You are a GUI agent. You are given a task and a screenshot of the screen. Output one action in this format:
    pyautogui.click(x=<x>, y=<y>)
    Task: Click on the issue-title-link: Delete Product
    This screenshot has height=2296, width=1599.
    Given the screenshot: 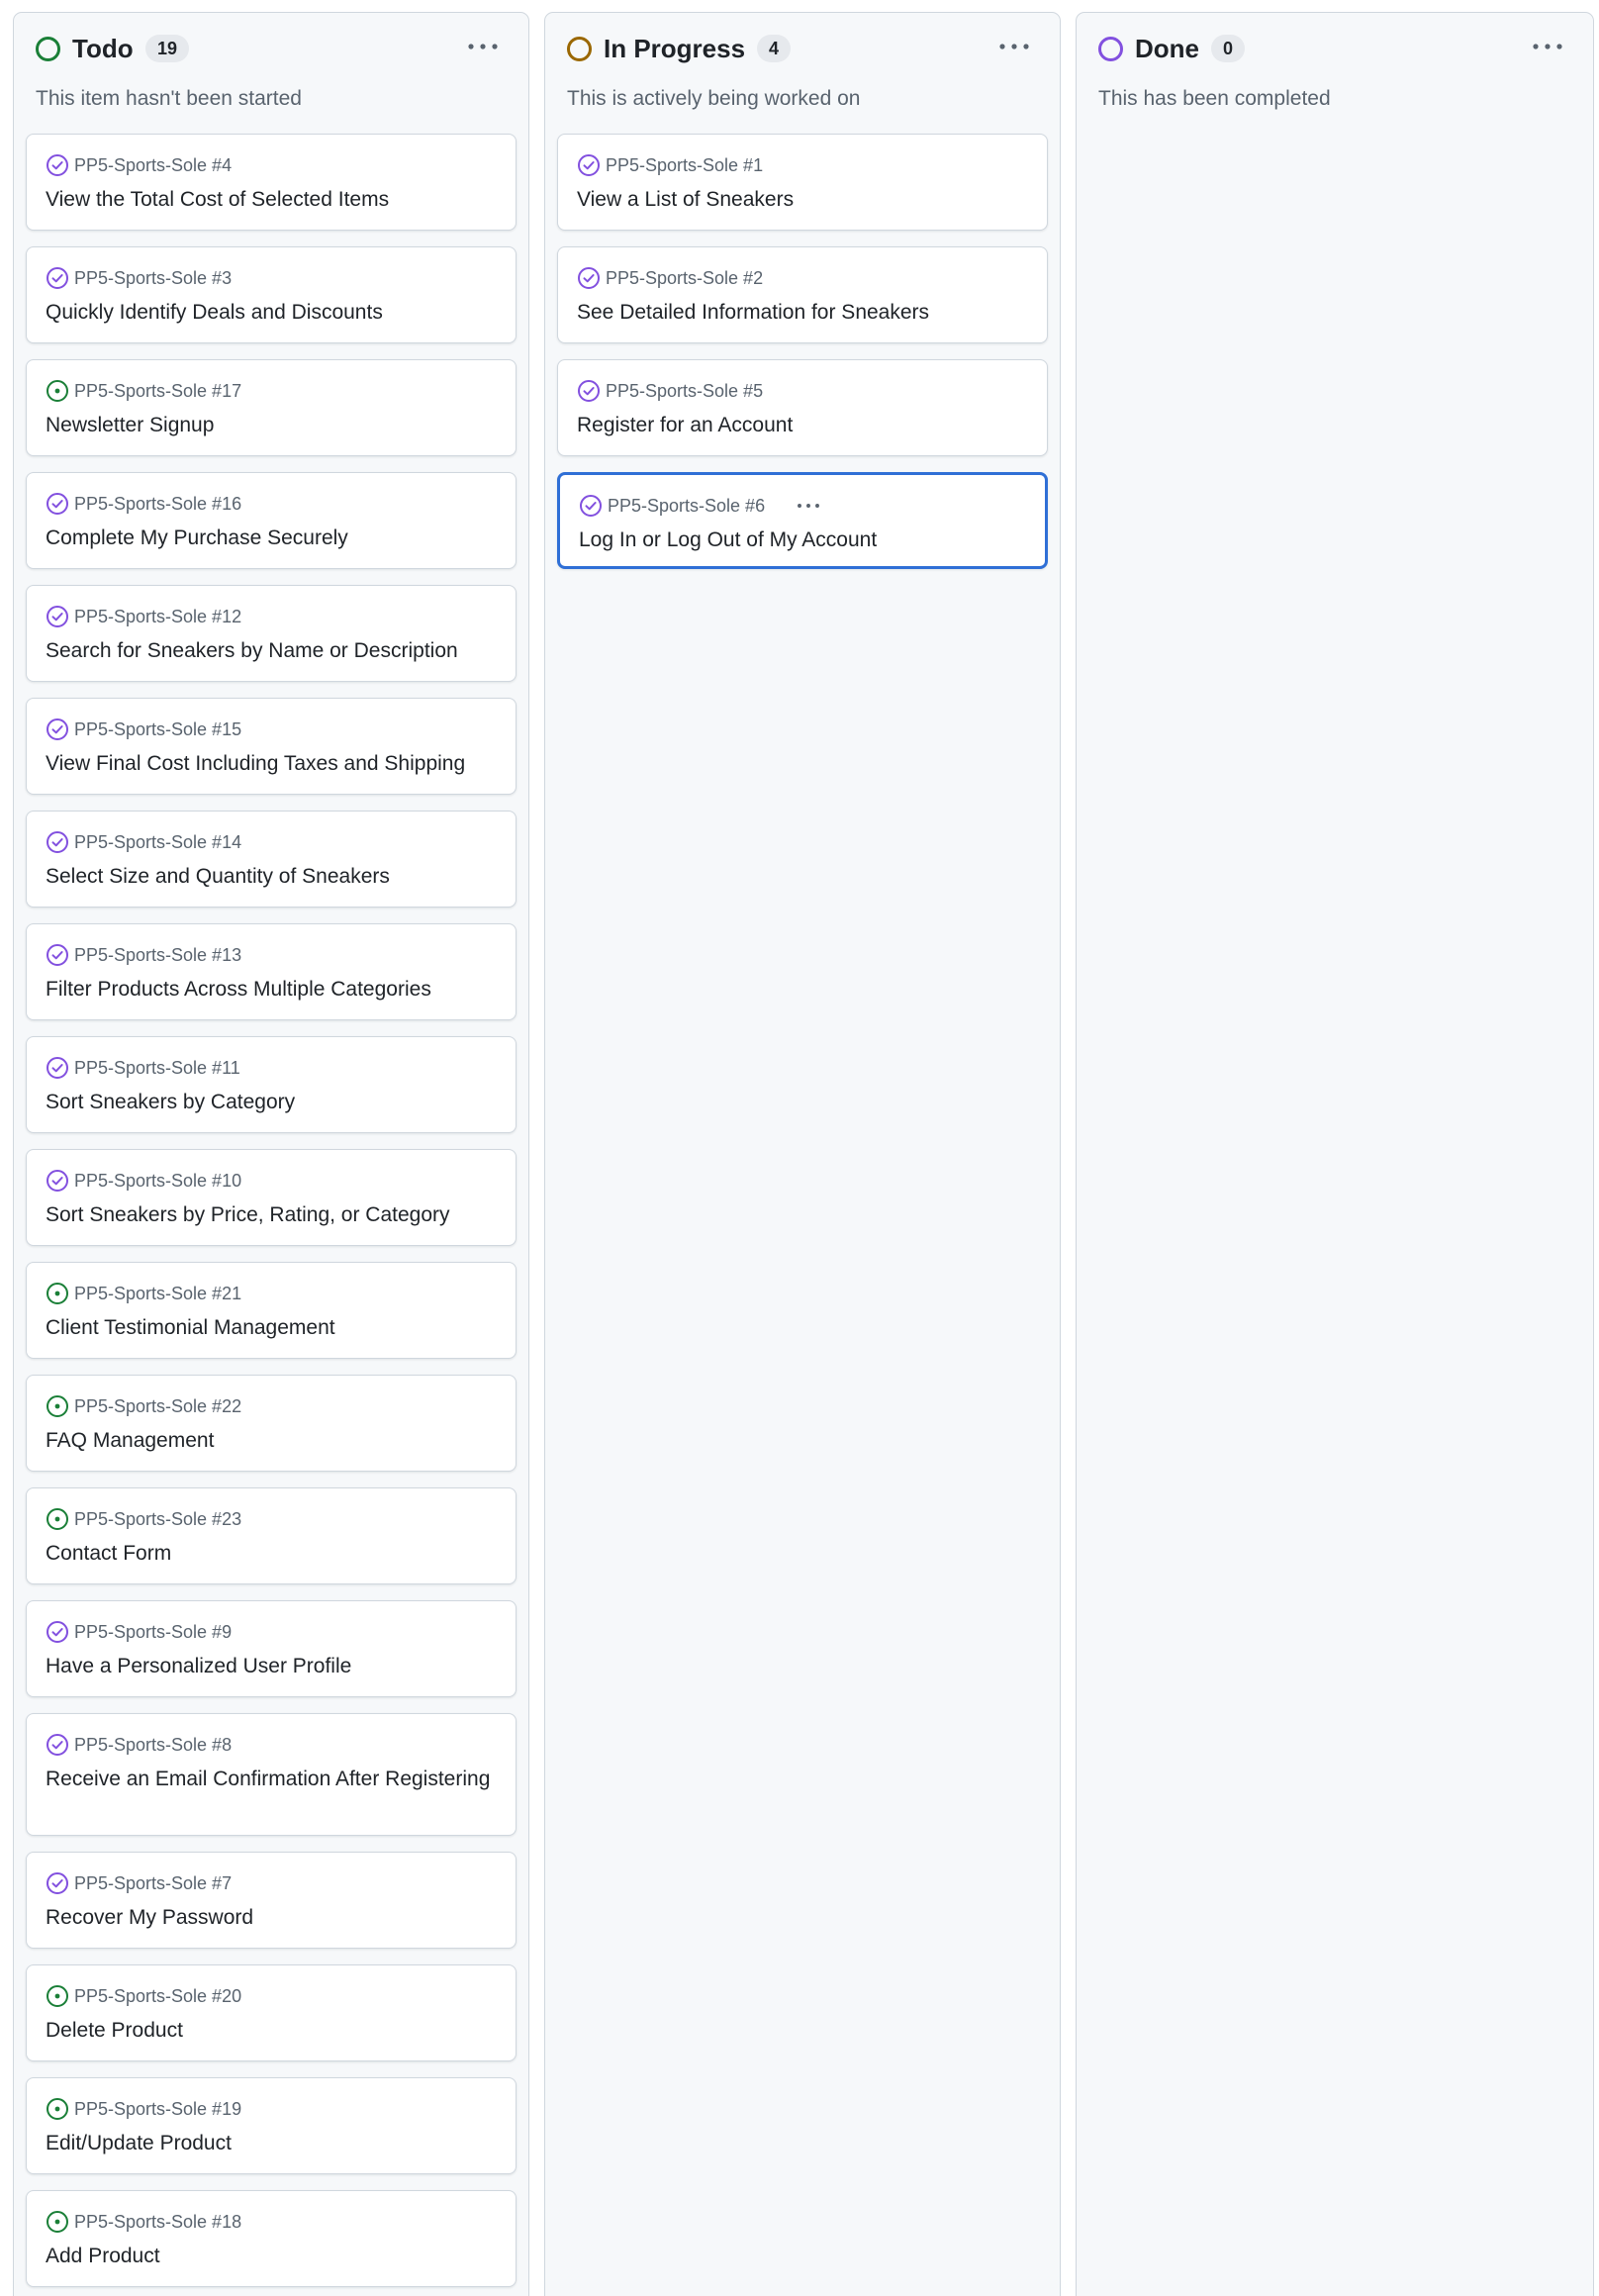 What is the action you would take?
    pyautogui.click(x=274, y=2031)
    